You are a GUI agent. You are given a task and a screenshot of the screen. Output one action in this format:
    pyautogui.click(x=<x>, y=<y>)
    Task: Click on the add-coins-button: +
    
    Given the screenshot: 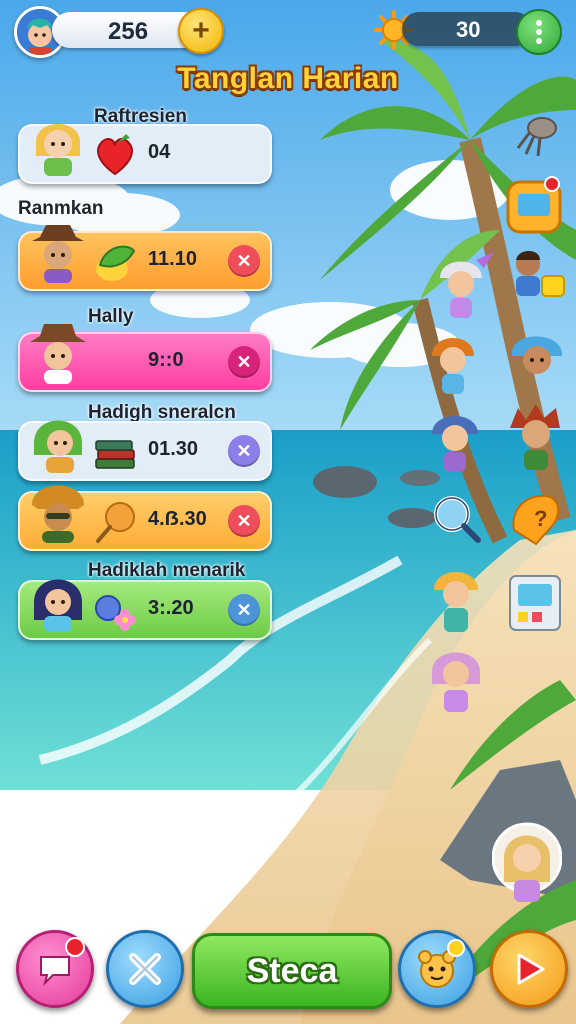 What is the action you would take?
    pyautogui.click(x=201, y=31)
    